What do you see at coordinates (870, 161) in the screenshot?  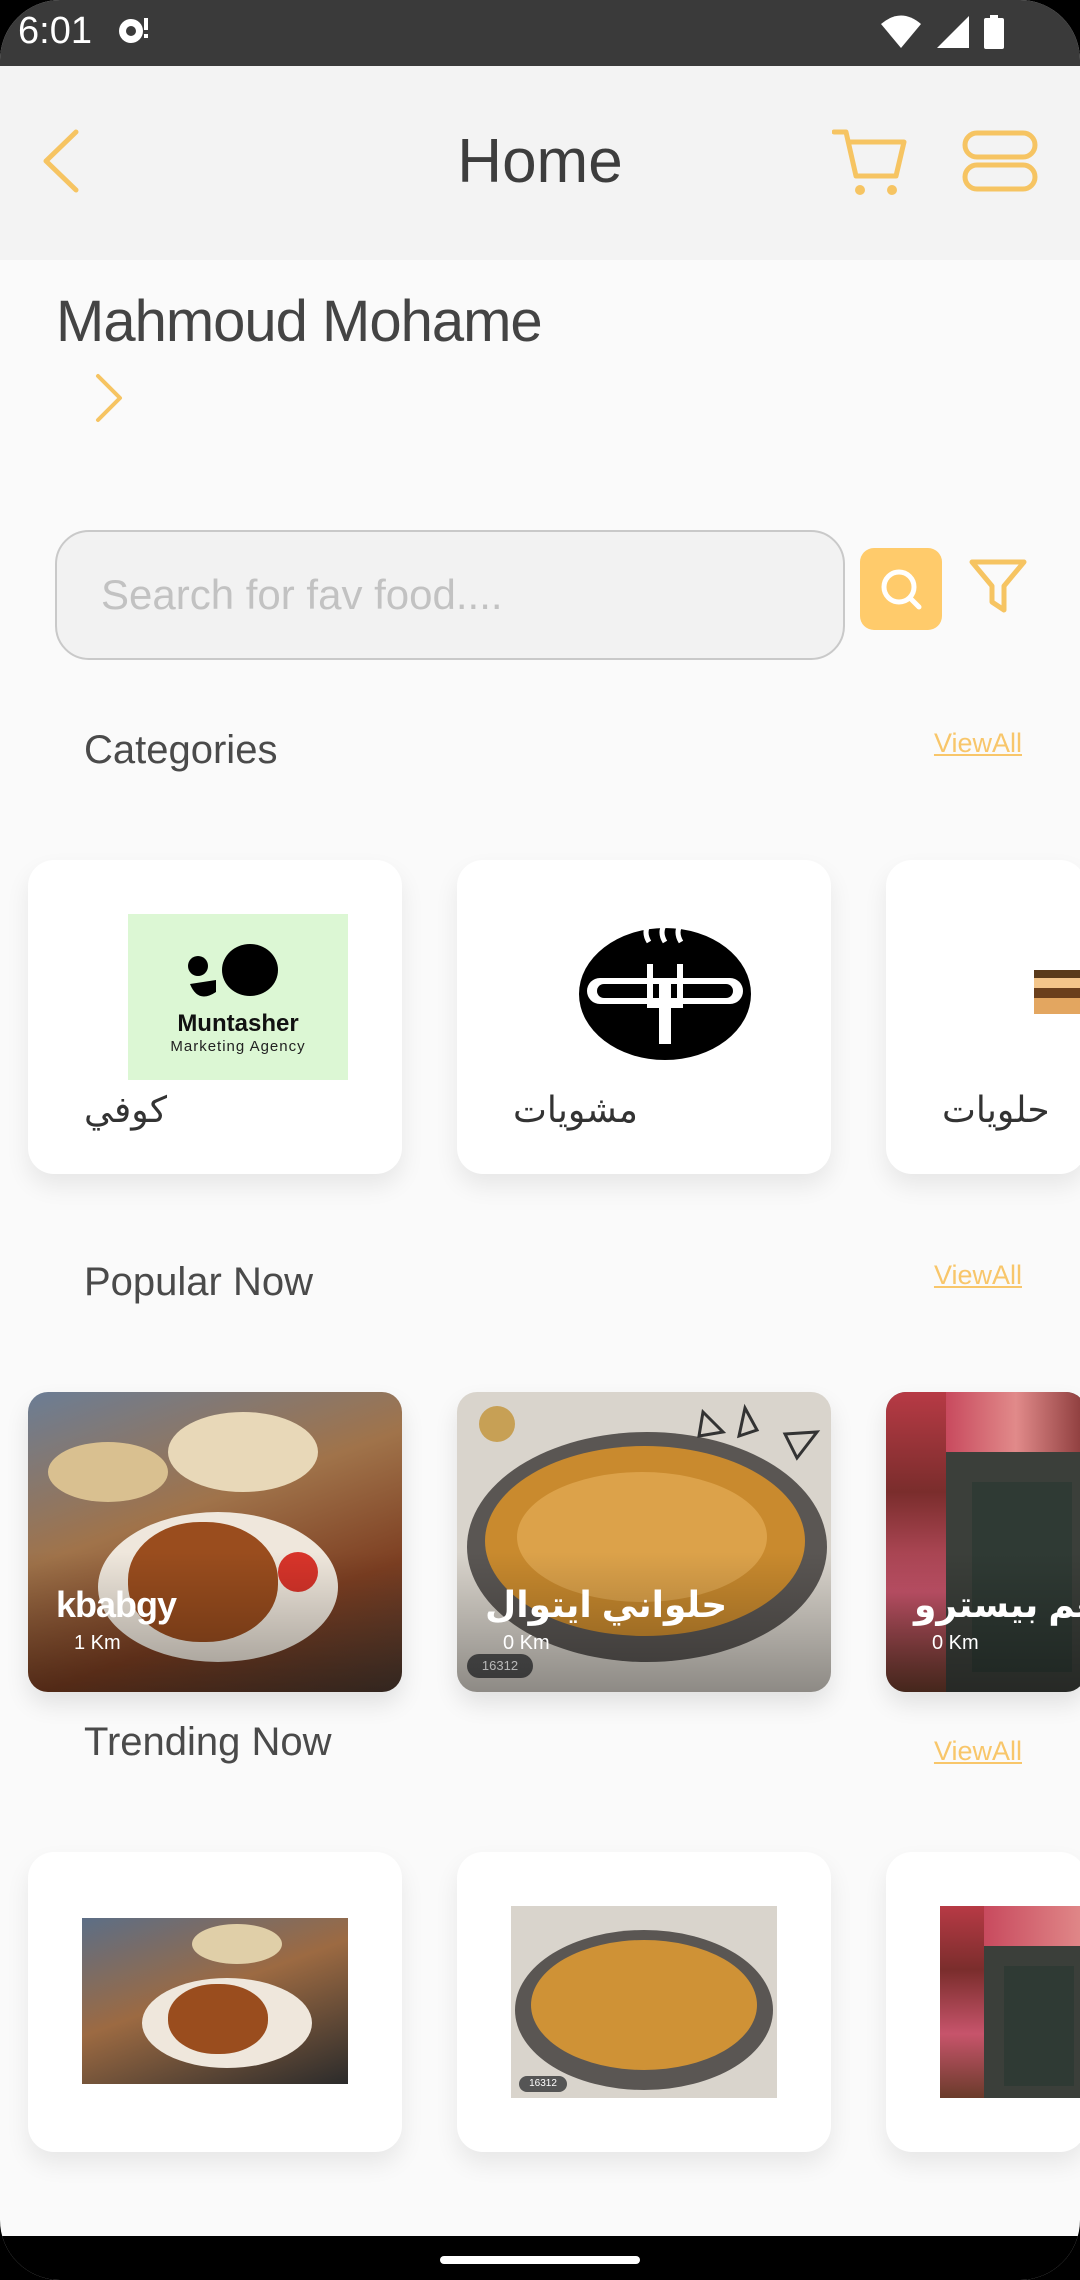 I see `cart-icon` at bounding box center [870, 161].